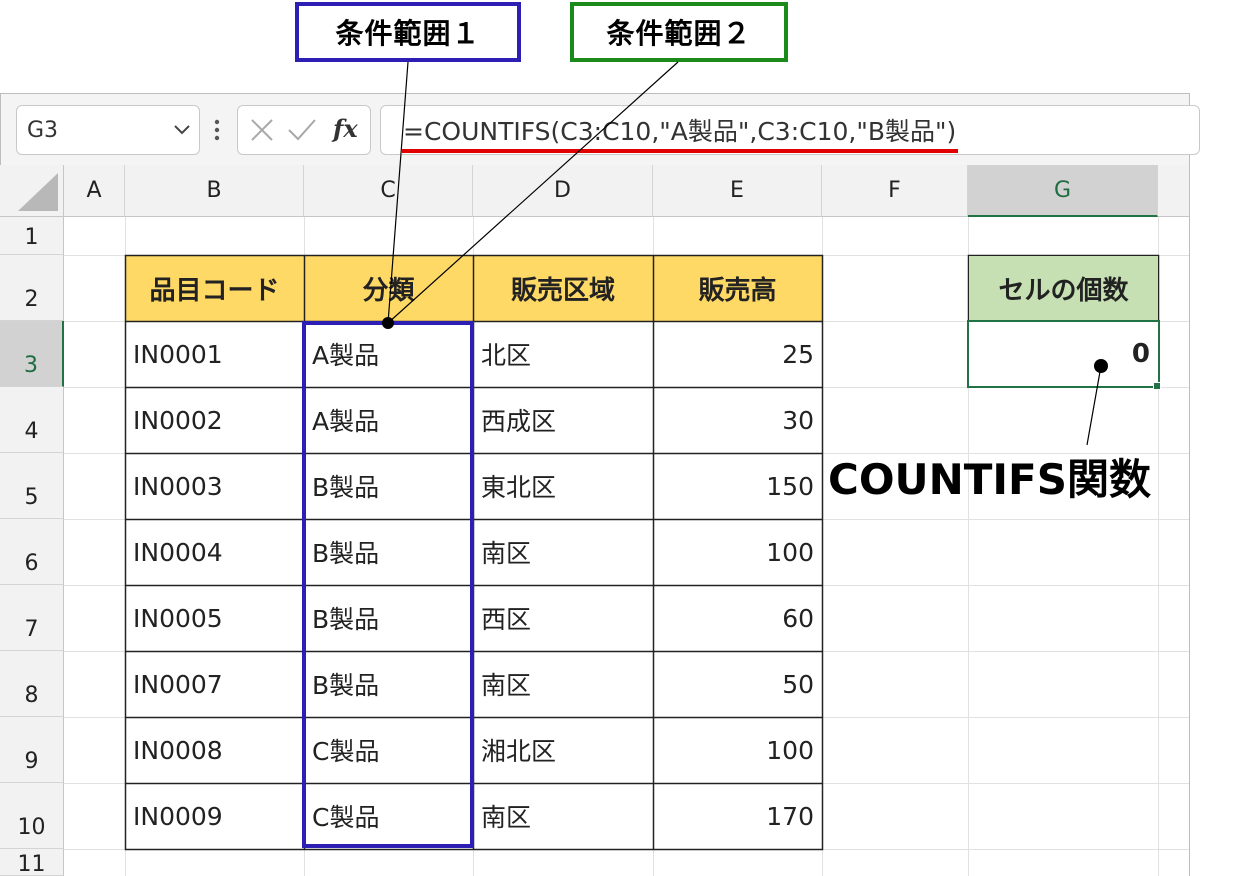 The width and height of the screenshot is (1240, 876). I want to click on function-name-text: COUNTIFS関数, so click(989, 479).